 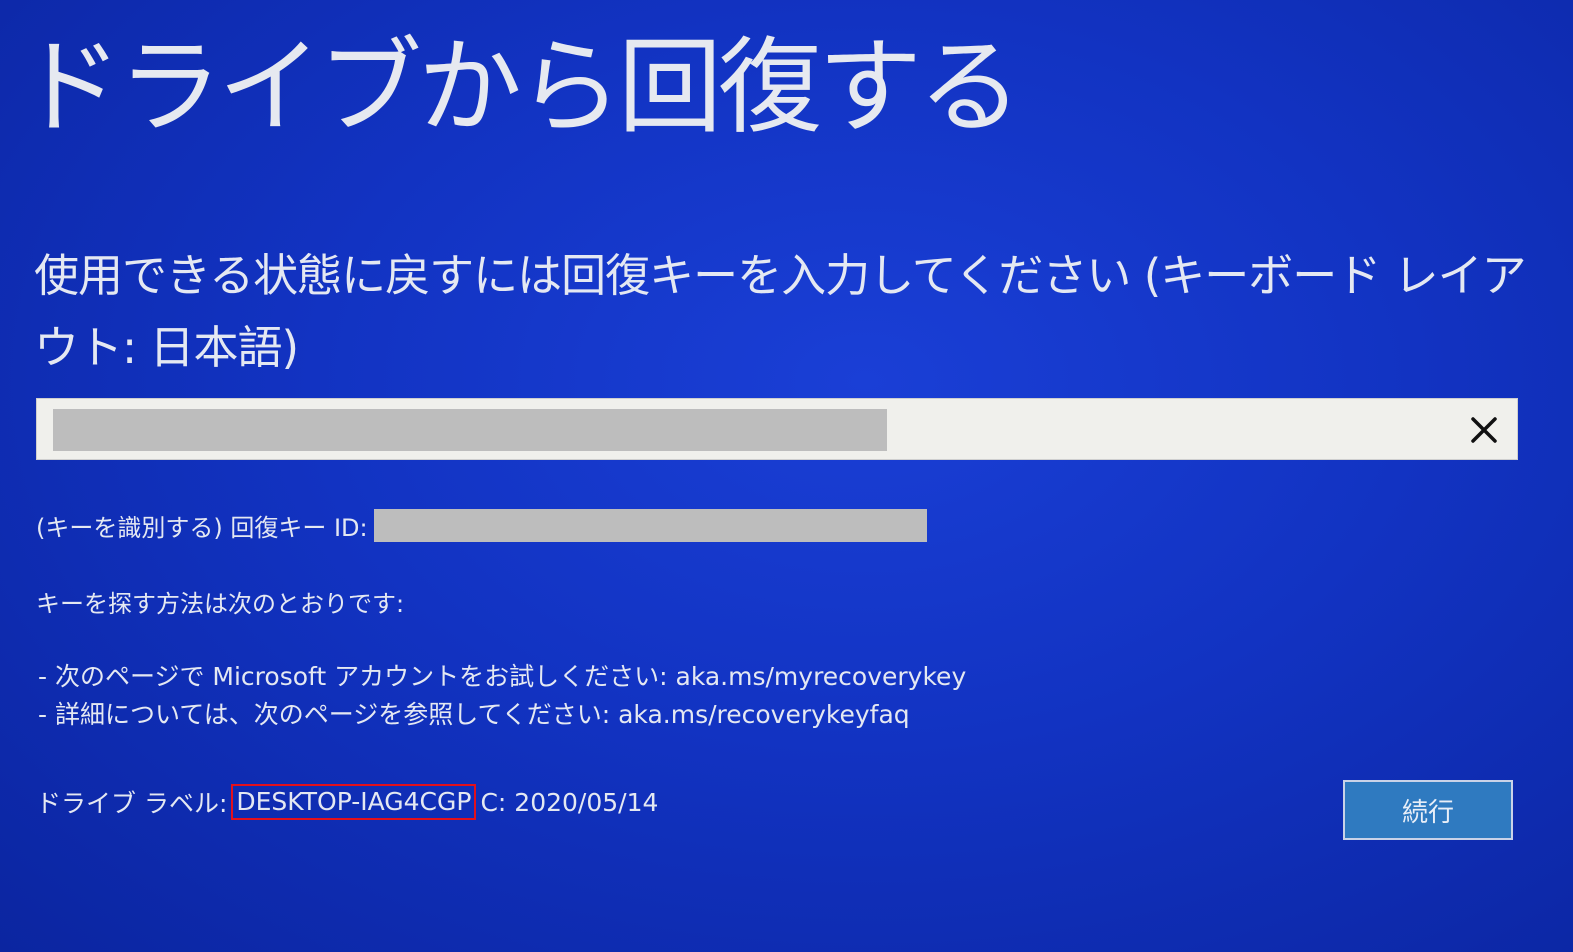 I want to click on recovery-key-field, so click(x=777, y=429).